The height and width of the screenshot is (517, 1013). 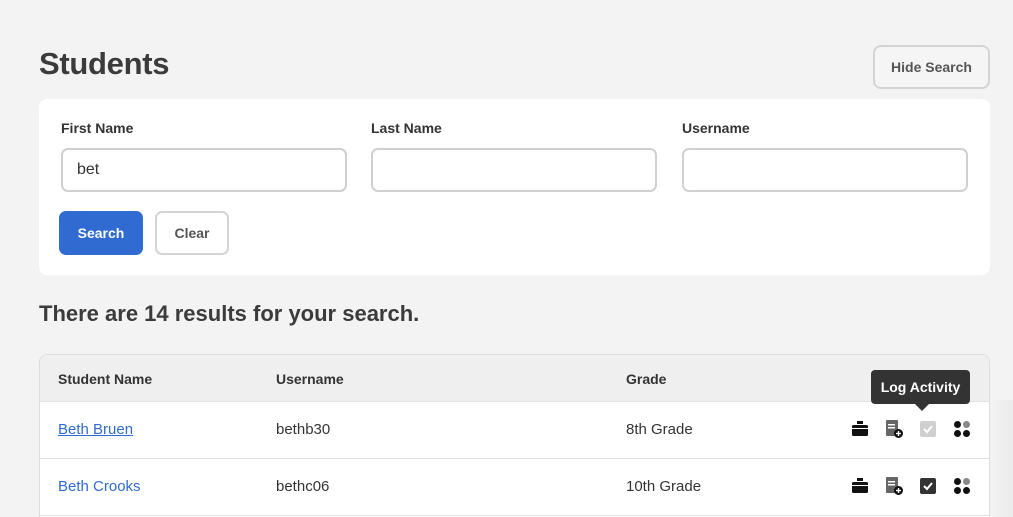 What do you see at coordinates (229, 313) in the screenshot?
I see `results-summary: There are 14 results for your search.` at bounding box center [229, 313].